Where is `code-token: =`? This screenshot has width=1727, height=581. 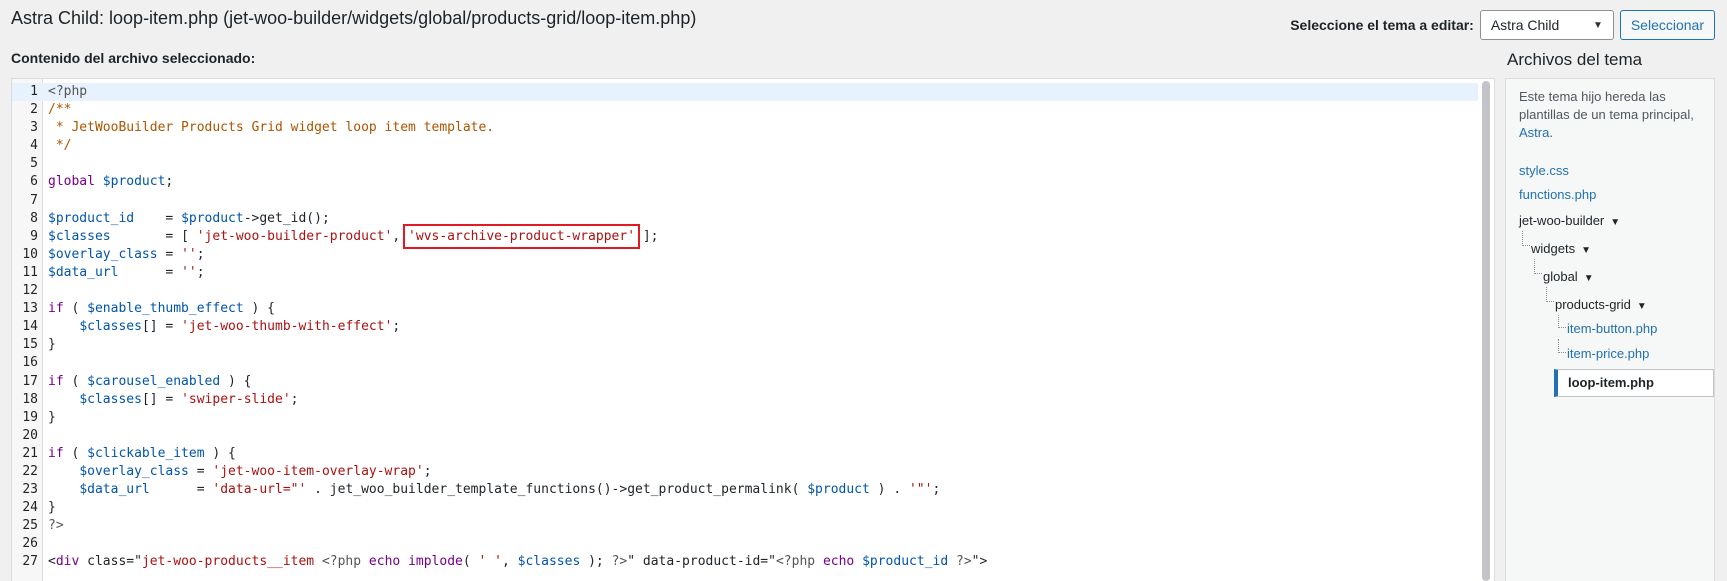
code-token: = is located at coordinates (150, 272).